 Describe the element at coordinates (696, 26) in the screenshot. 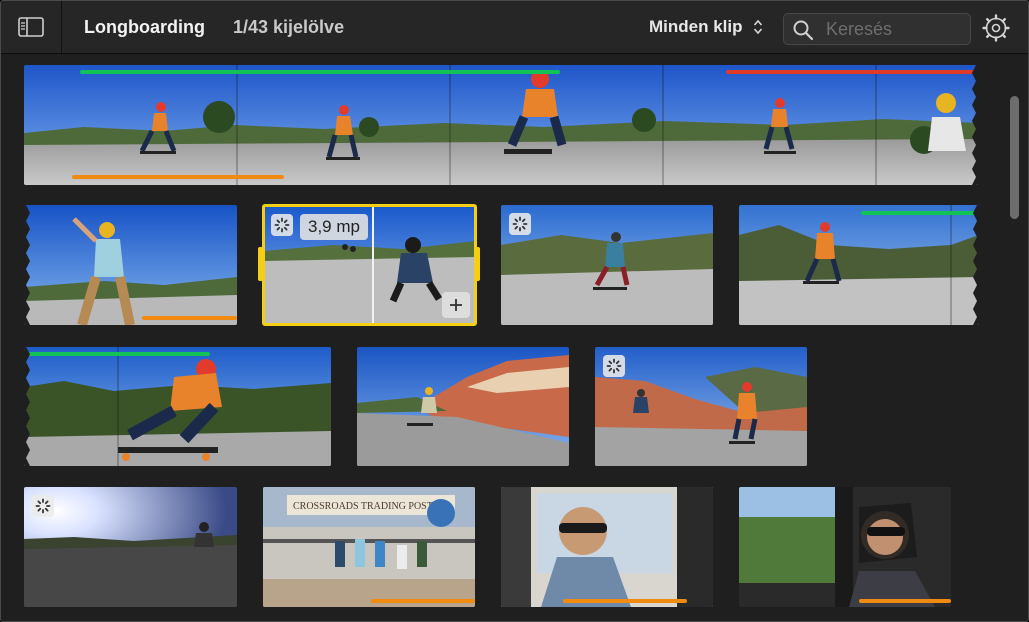

I see `clip-filter-label: Minden klip` at that location.